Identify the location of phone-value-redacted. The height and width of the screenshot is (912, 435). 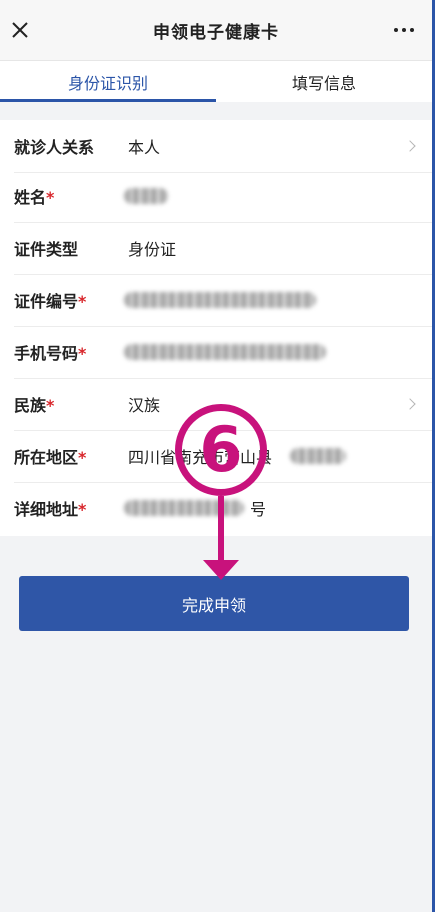
(225, 352).